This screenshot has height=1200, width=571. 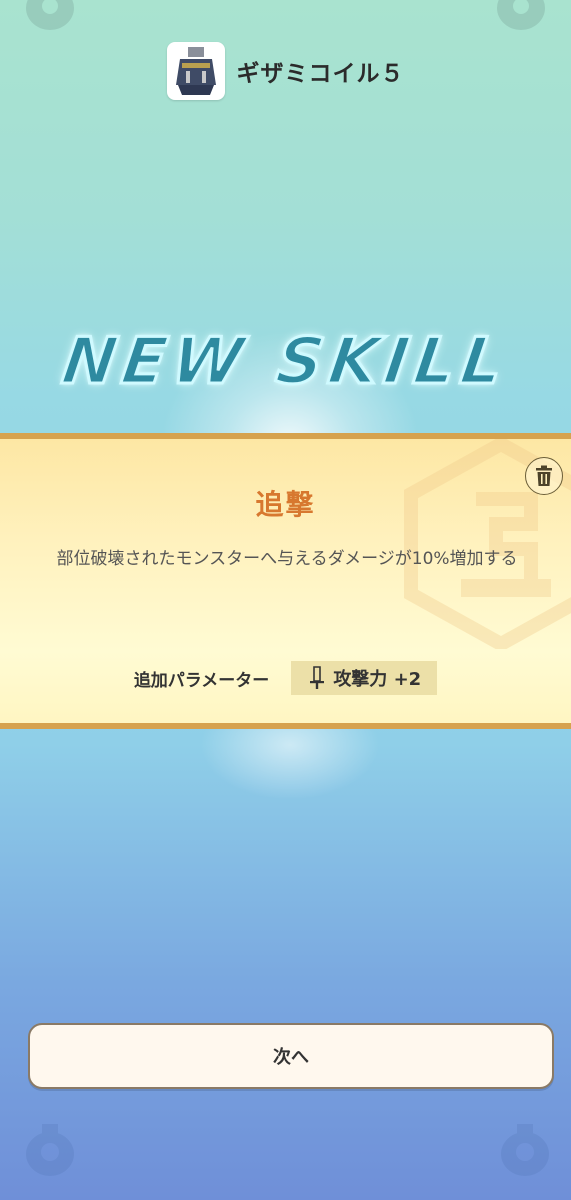 What do you see at coordinates (285, 504) in the screenshot?
I see `skill-name: 追撃` at bounding box center [285, 504].